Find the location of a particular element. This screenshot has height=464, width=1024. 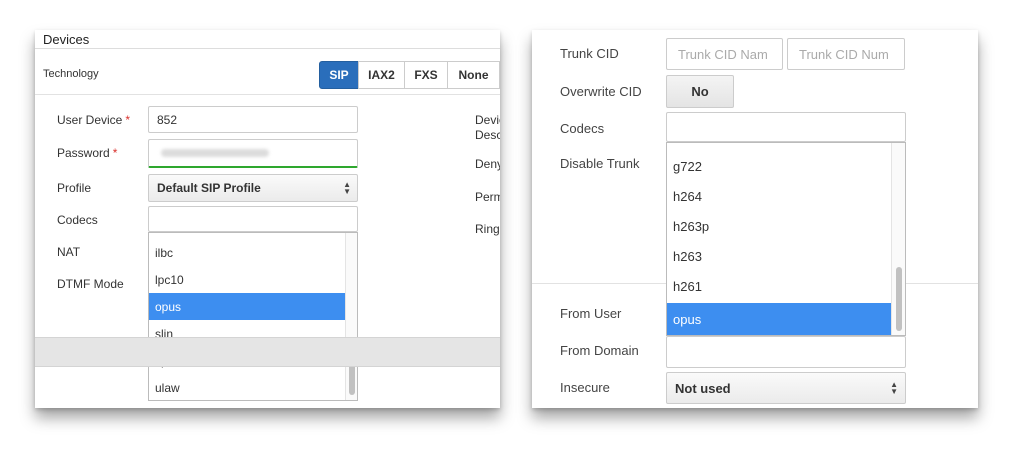

overwrite-cid-value: No is located at coordinates (700, 91).